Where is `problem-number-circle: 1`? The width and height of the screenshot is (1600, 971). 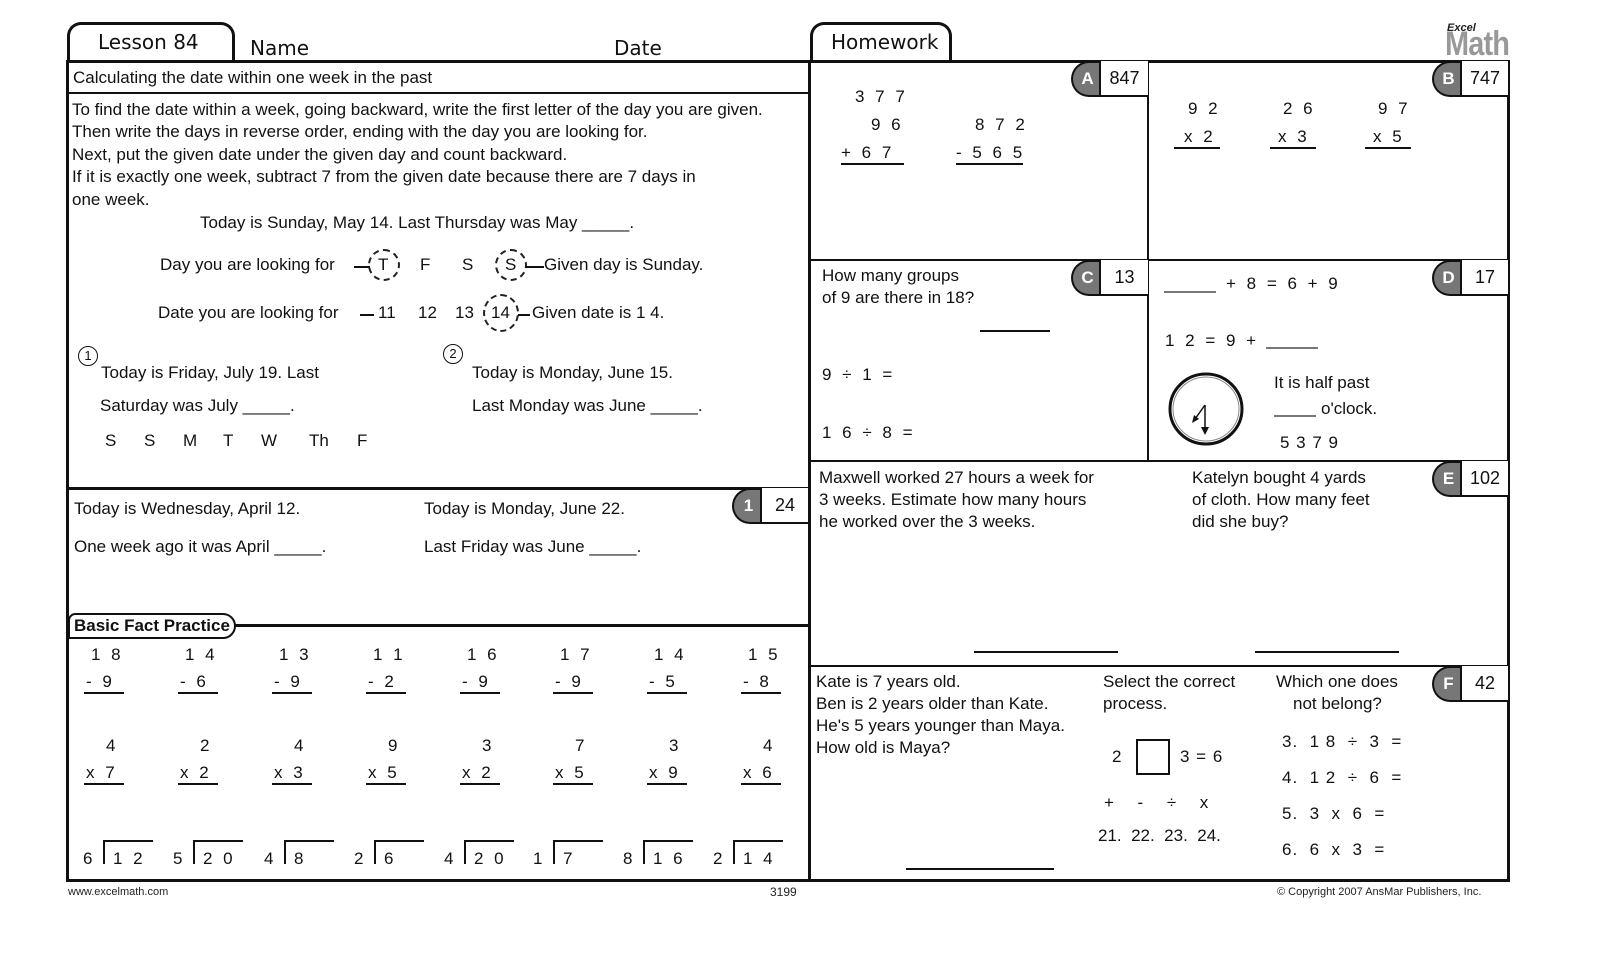 problem-number-circle: 1 is located at coordinates (88, 356).